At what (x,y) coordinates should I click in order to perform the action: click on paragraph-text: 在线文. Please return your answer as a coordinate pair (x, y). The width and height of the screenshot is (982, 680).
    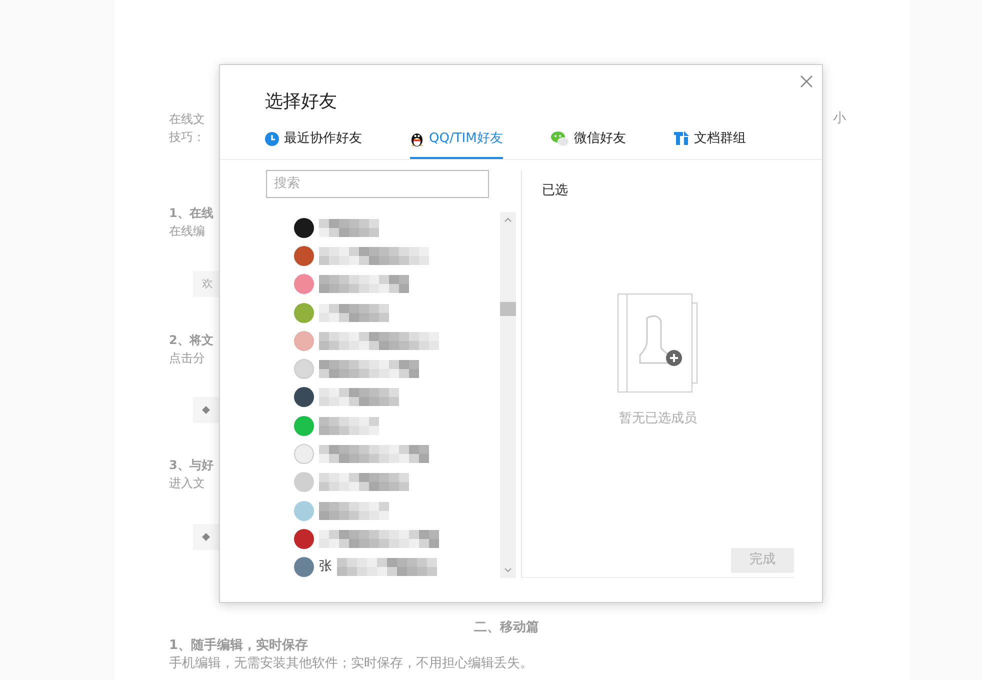
    Looking at the image, I should click on (187, 119).